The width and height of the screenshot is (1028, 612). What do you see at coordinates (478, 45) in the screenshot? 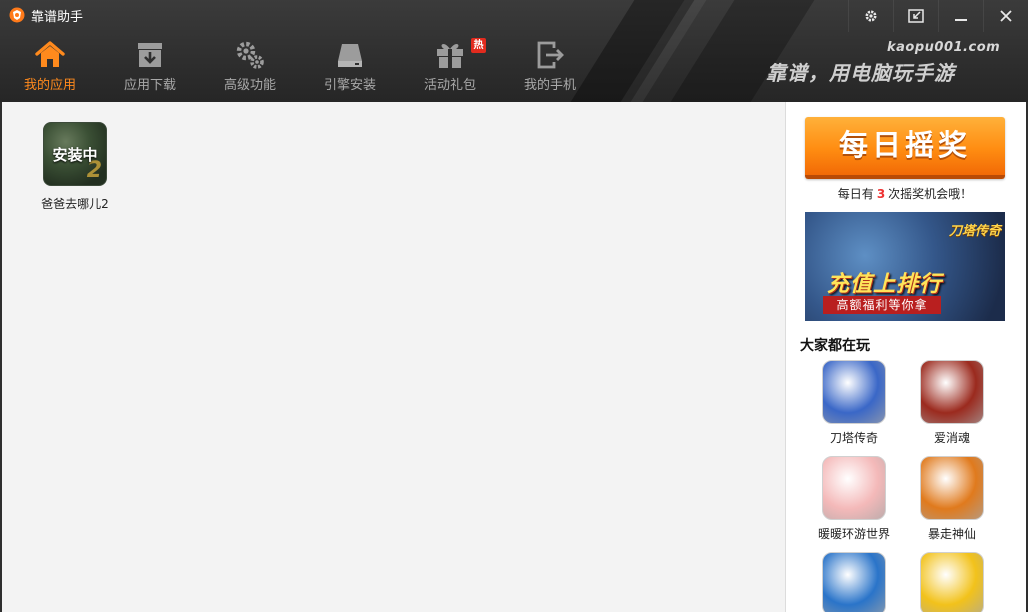
I see `hot-badge: 热` at bounding box center [478, 45].